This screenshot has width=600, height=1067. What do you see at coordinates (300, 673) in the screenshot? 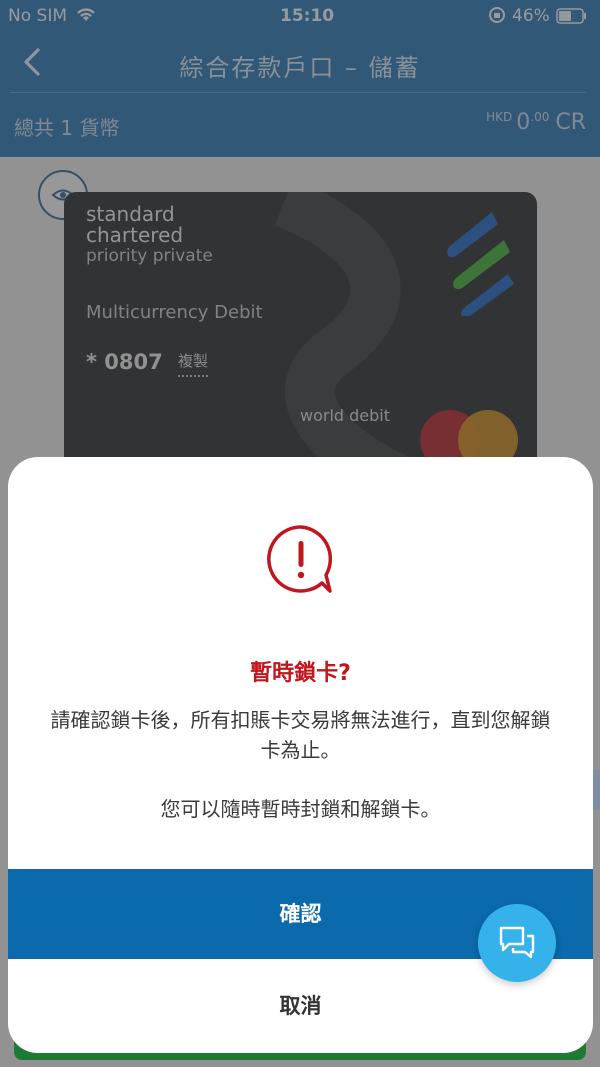
I see `dialog-title: 暫時鎖卡?` at bounding box center [300, 673].